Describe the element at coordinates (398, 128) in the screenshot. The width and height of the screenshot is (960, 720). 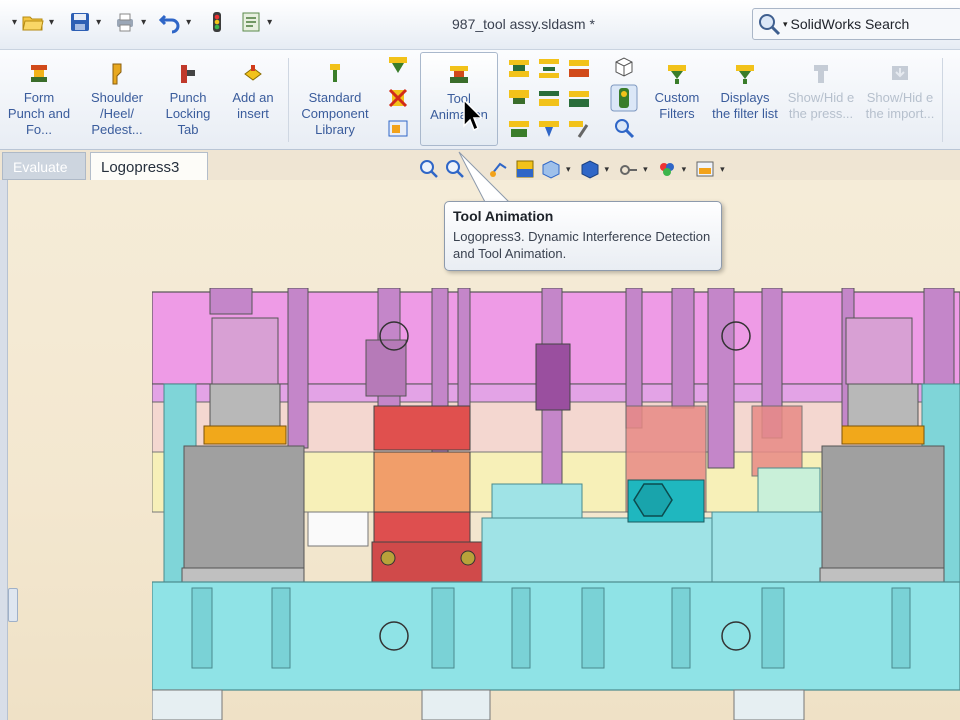
I see `component-properties-icon` at that location.